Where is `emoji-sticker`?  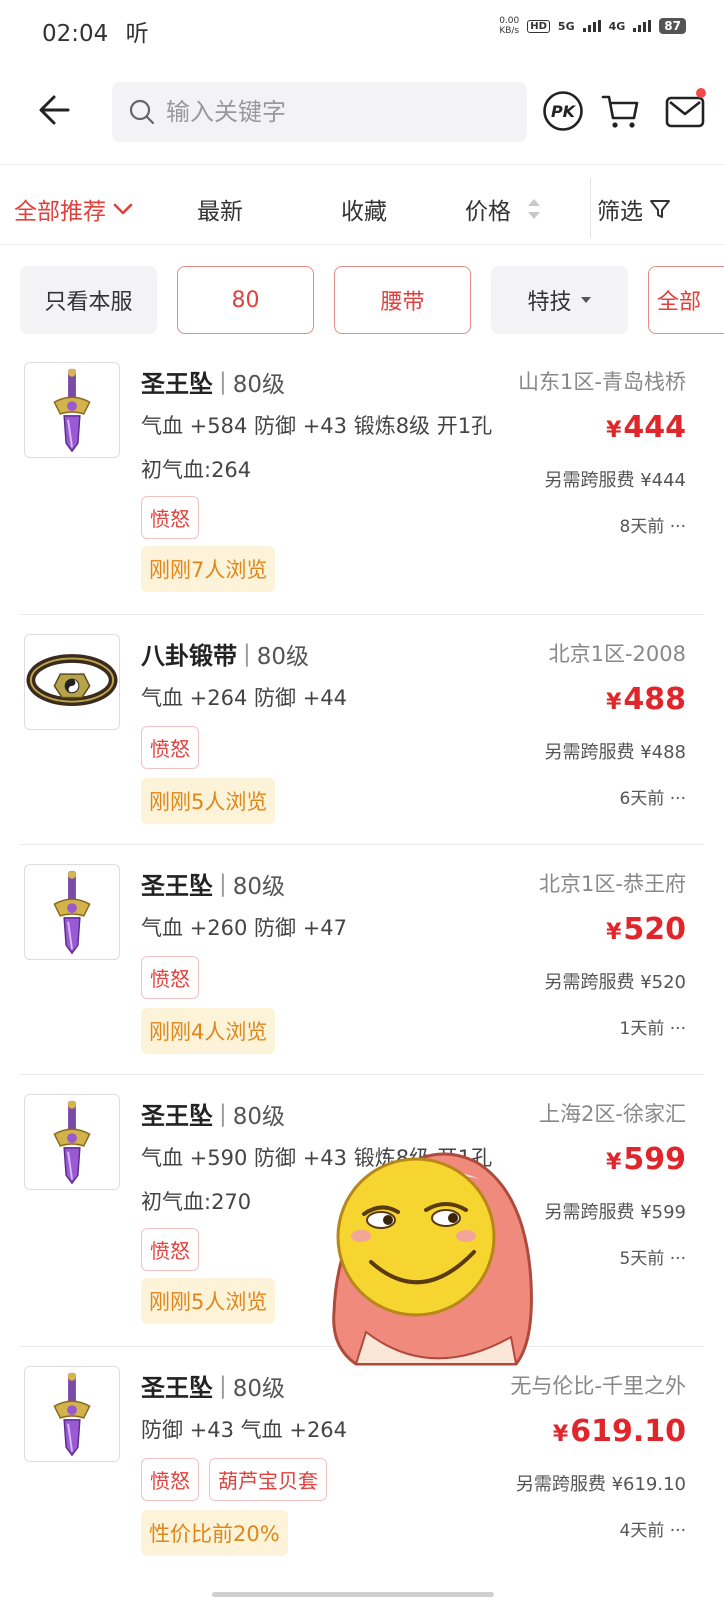
emoji-sticker is located at coordinates (431, 1252).